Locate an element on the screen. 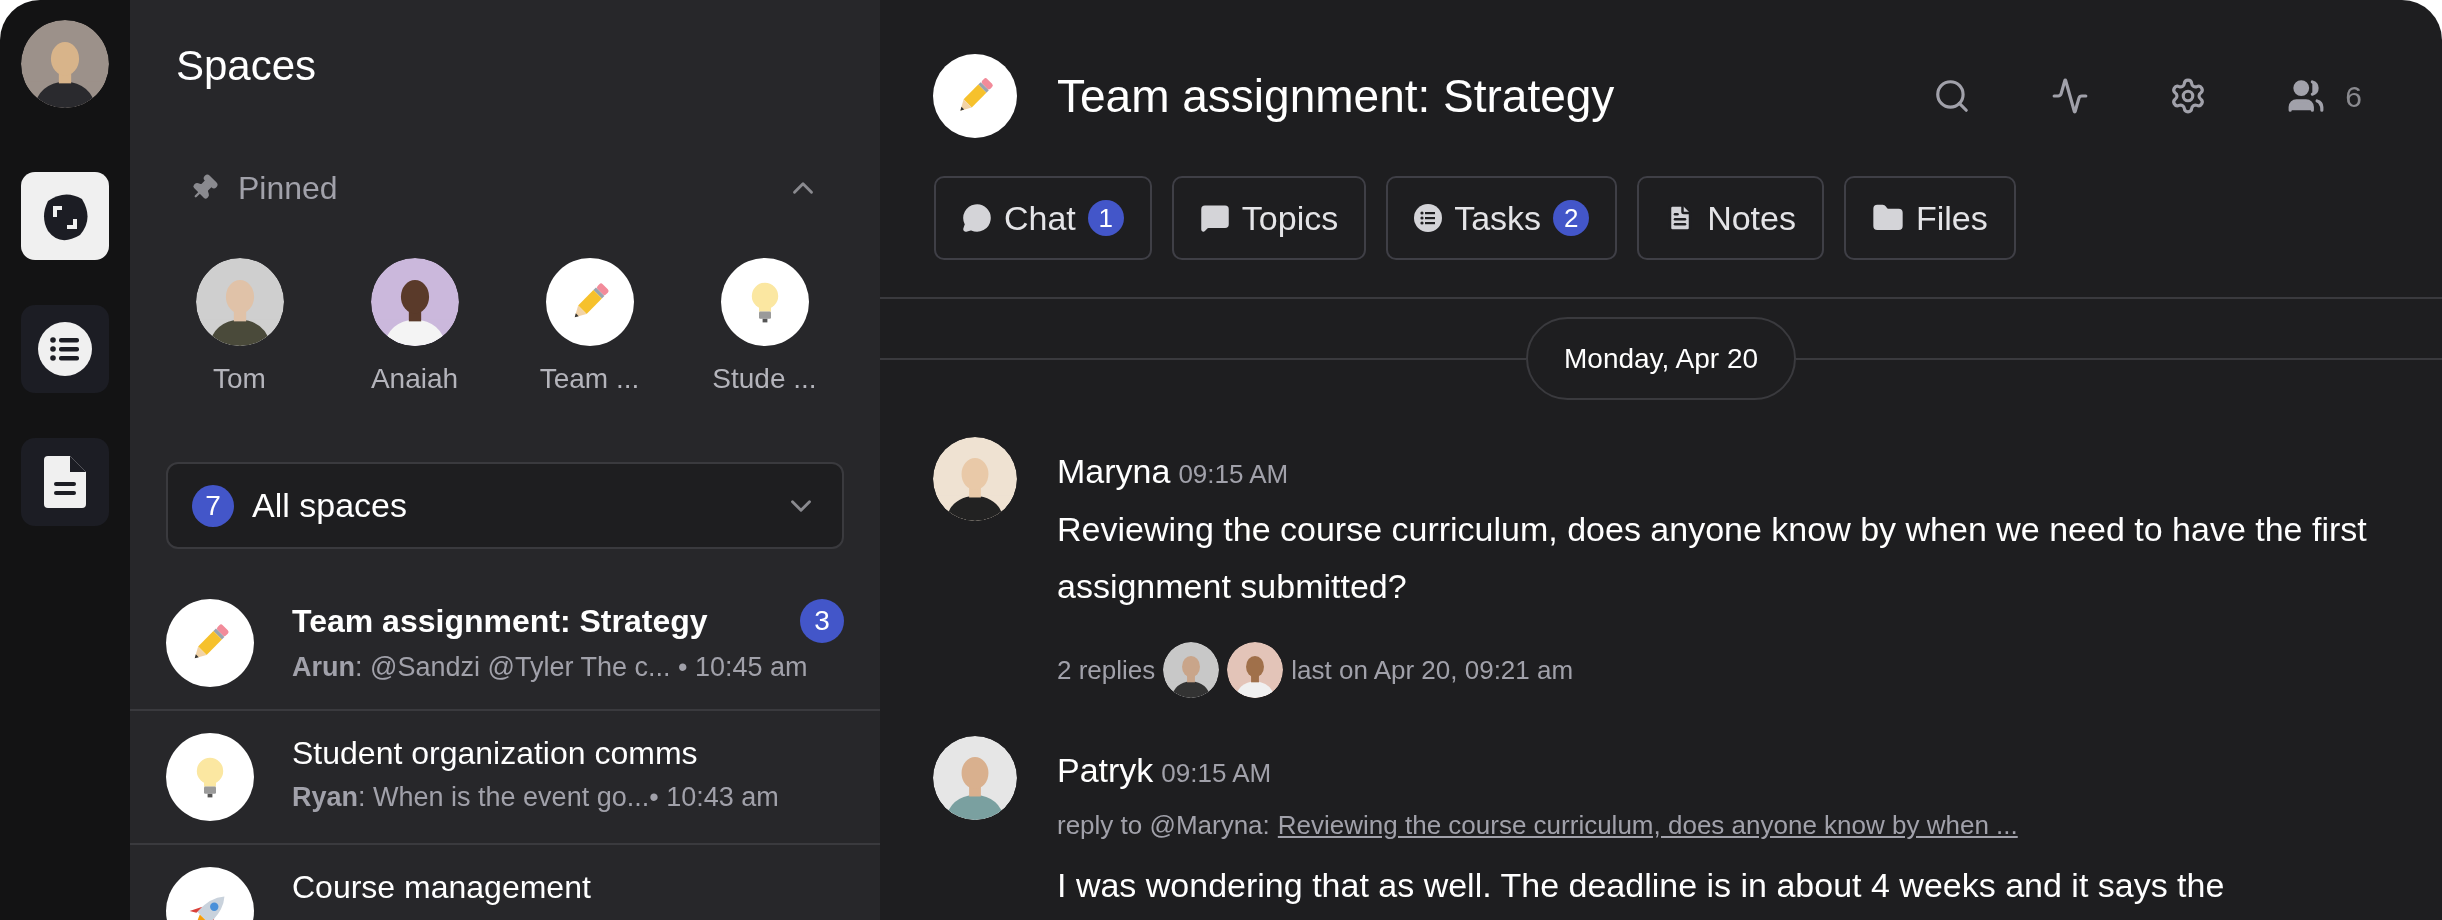  space-row: Course management is located at coordinates (505, 882).